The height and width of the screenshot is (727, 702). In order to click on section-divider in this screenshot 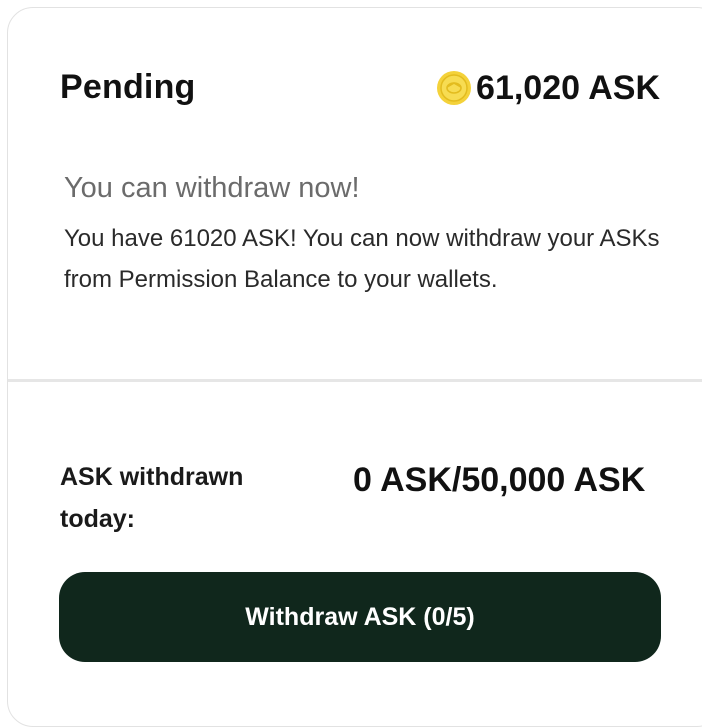, I will do `click(355, 380)`.